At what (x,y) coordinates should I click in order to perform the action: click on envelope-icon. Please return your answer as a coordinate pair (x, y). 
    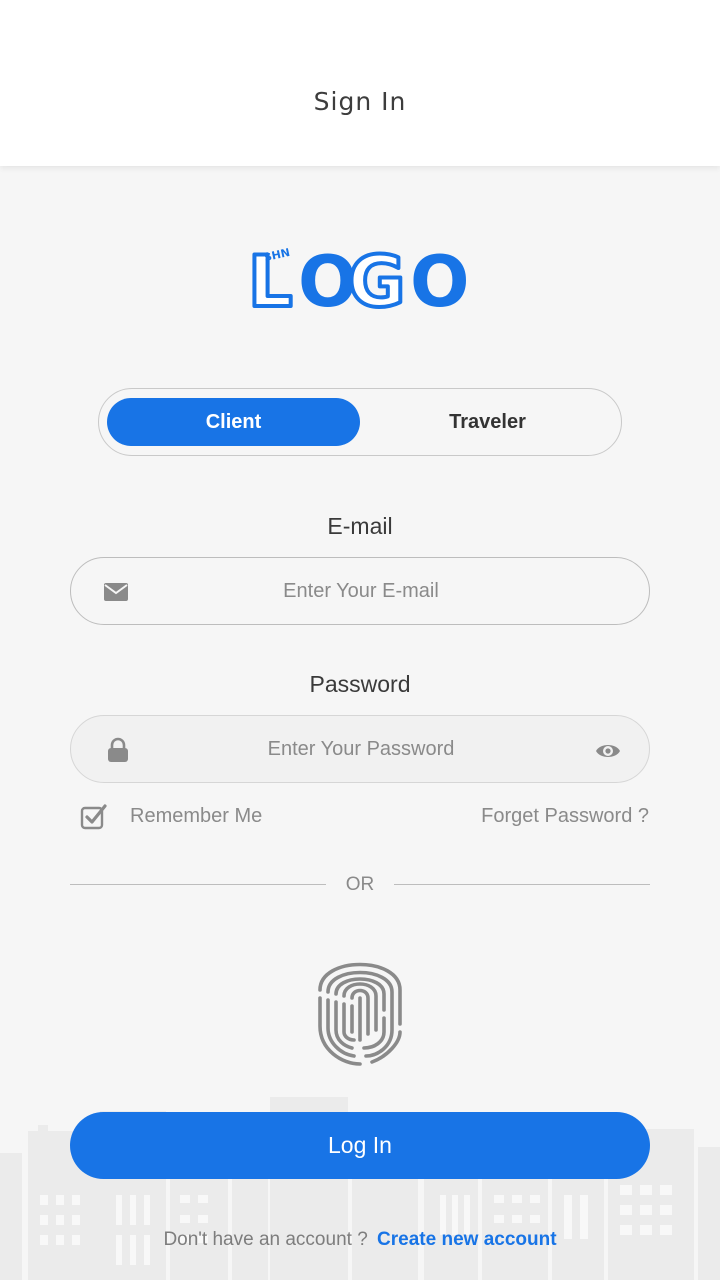
    Looking at the image, I should click on (116, 592).